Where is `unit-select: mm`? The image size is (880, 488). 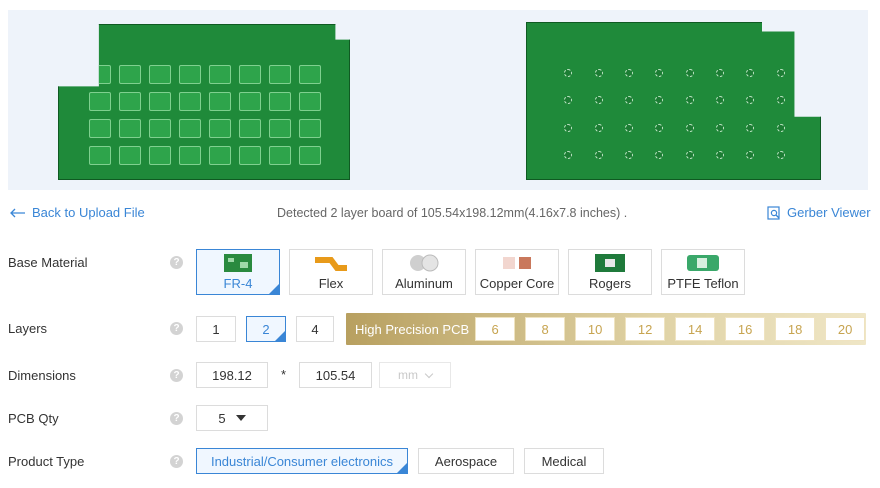 unit-select: mm is located at coordinates (415, 375).